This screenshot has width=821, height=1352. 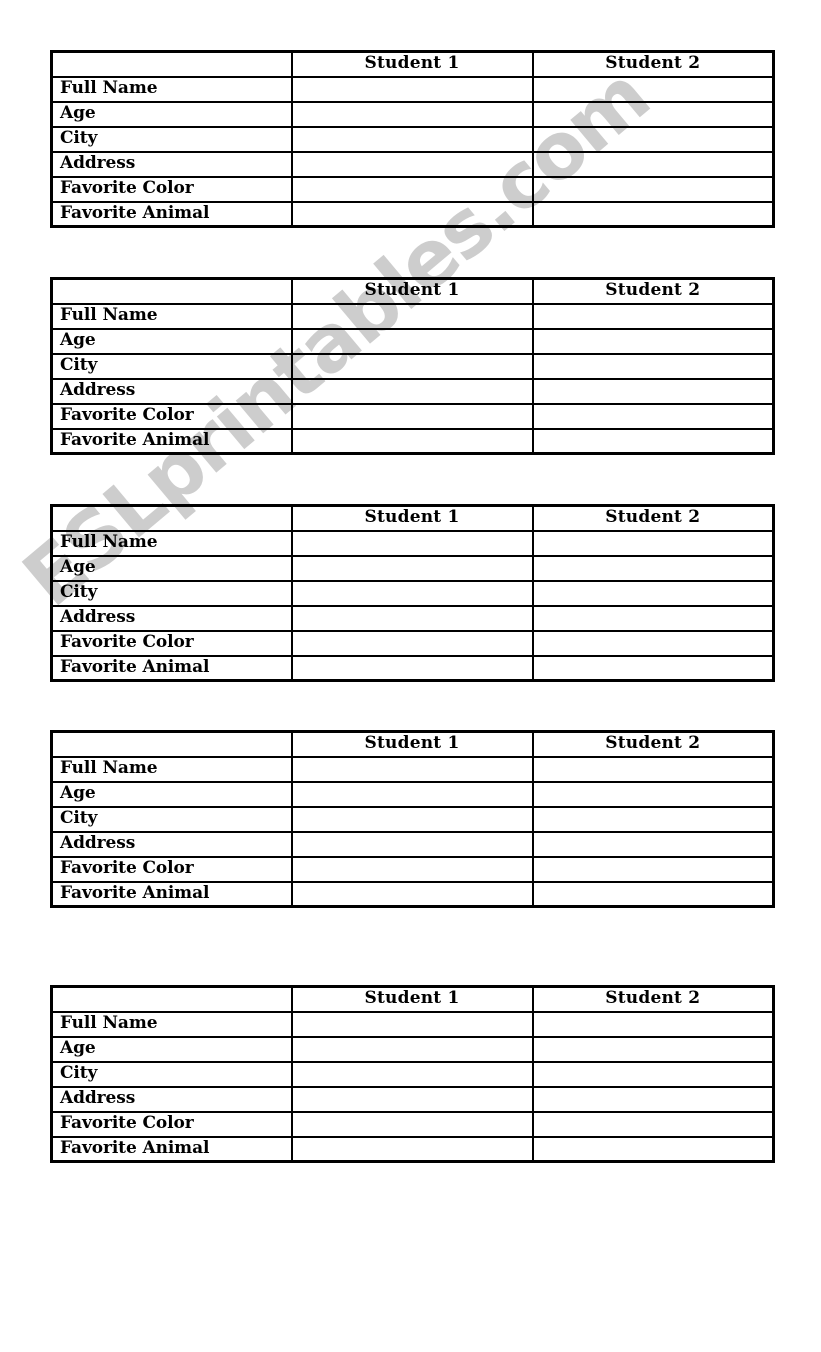 I want to click on student-info-table-1: Student 1 Student 2 Full Name Age City A, so click(x=412, y=139).